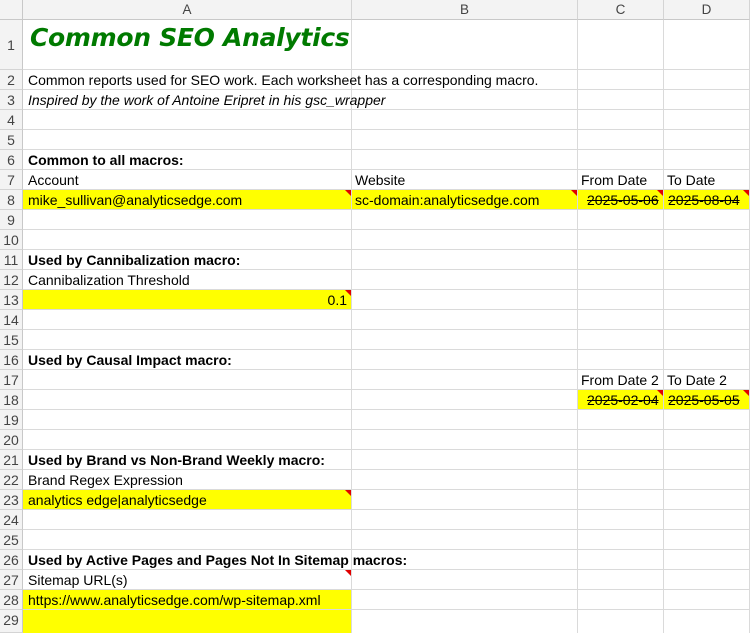 Image resolution: width=750 pixels, height=633 pixels. What do you see at coordinates (11, 320) in the screenshot?
I see `row-header: 14` at bounding box center [11, 320].